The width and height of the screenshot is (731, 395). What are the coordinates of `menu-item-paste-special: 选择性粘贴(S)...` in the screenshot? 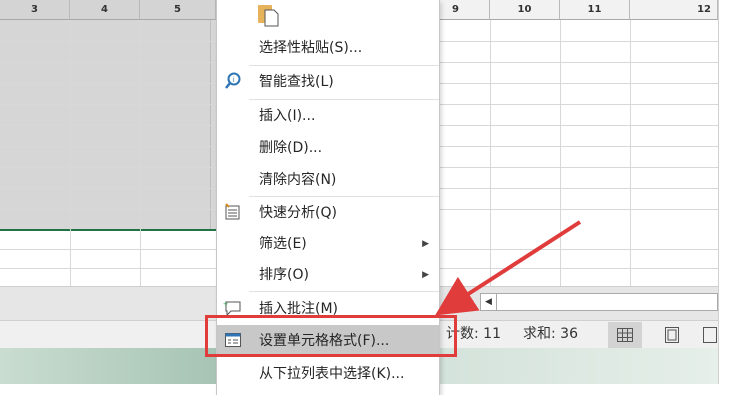 It's located at (328, 48).